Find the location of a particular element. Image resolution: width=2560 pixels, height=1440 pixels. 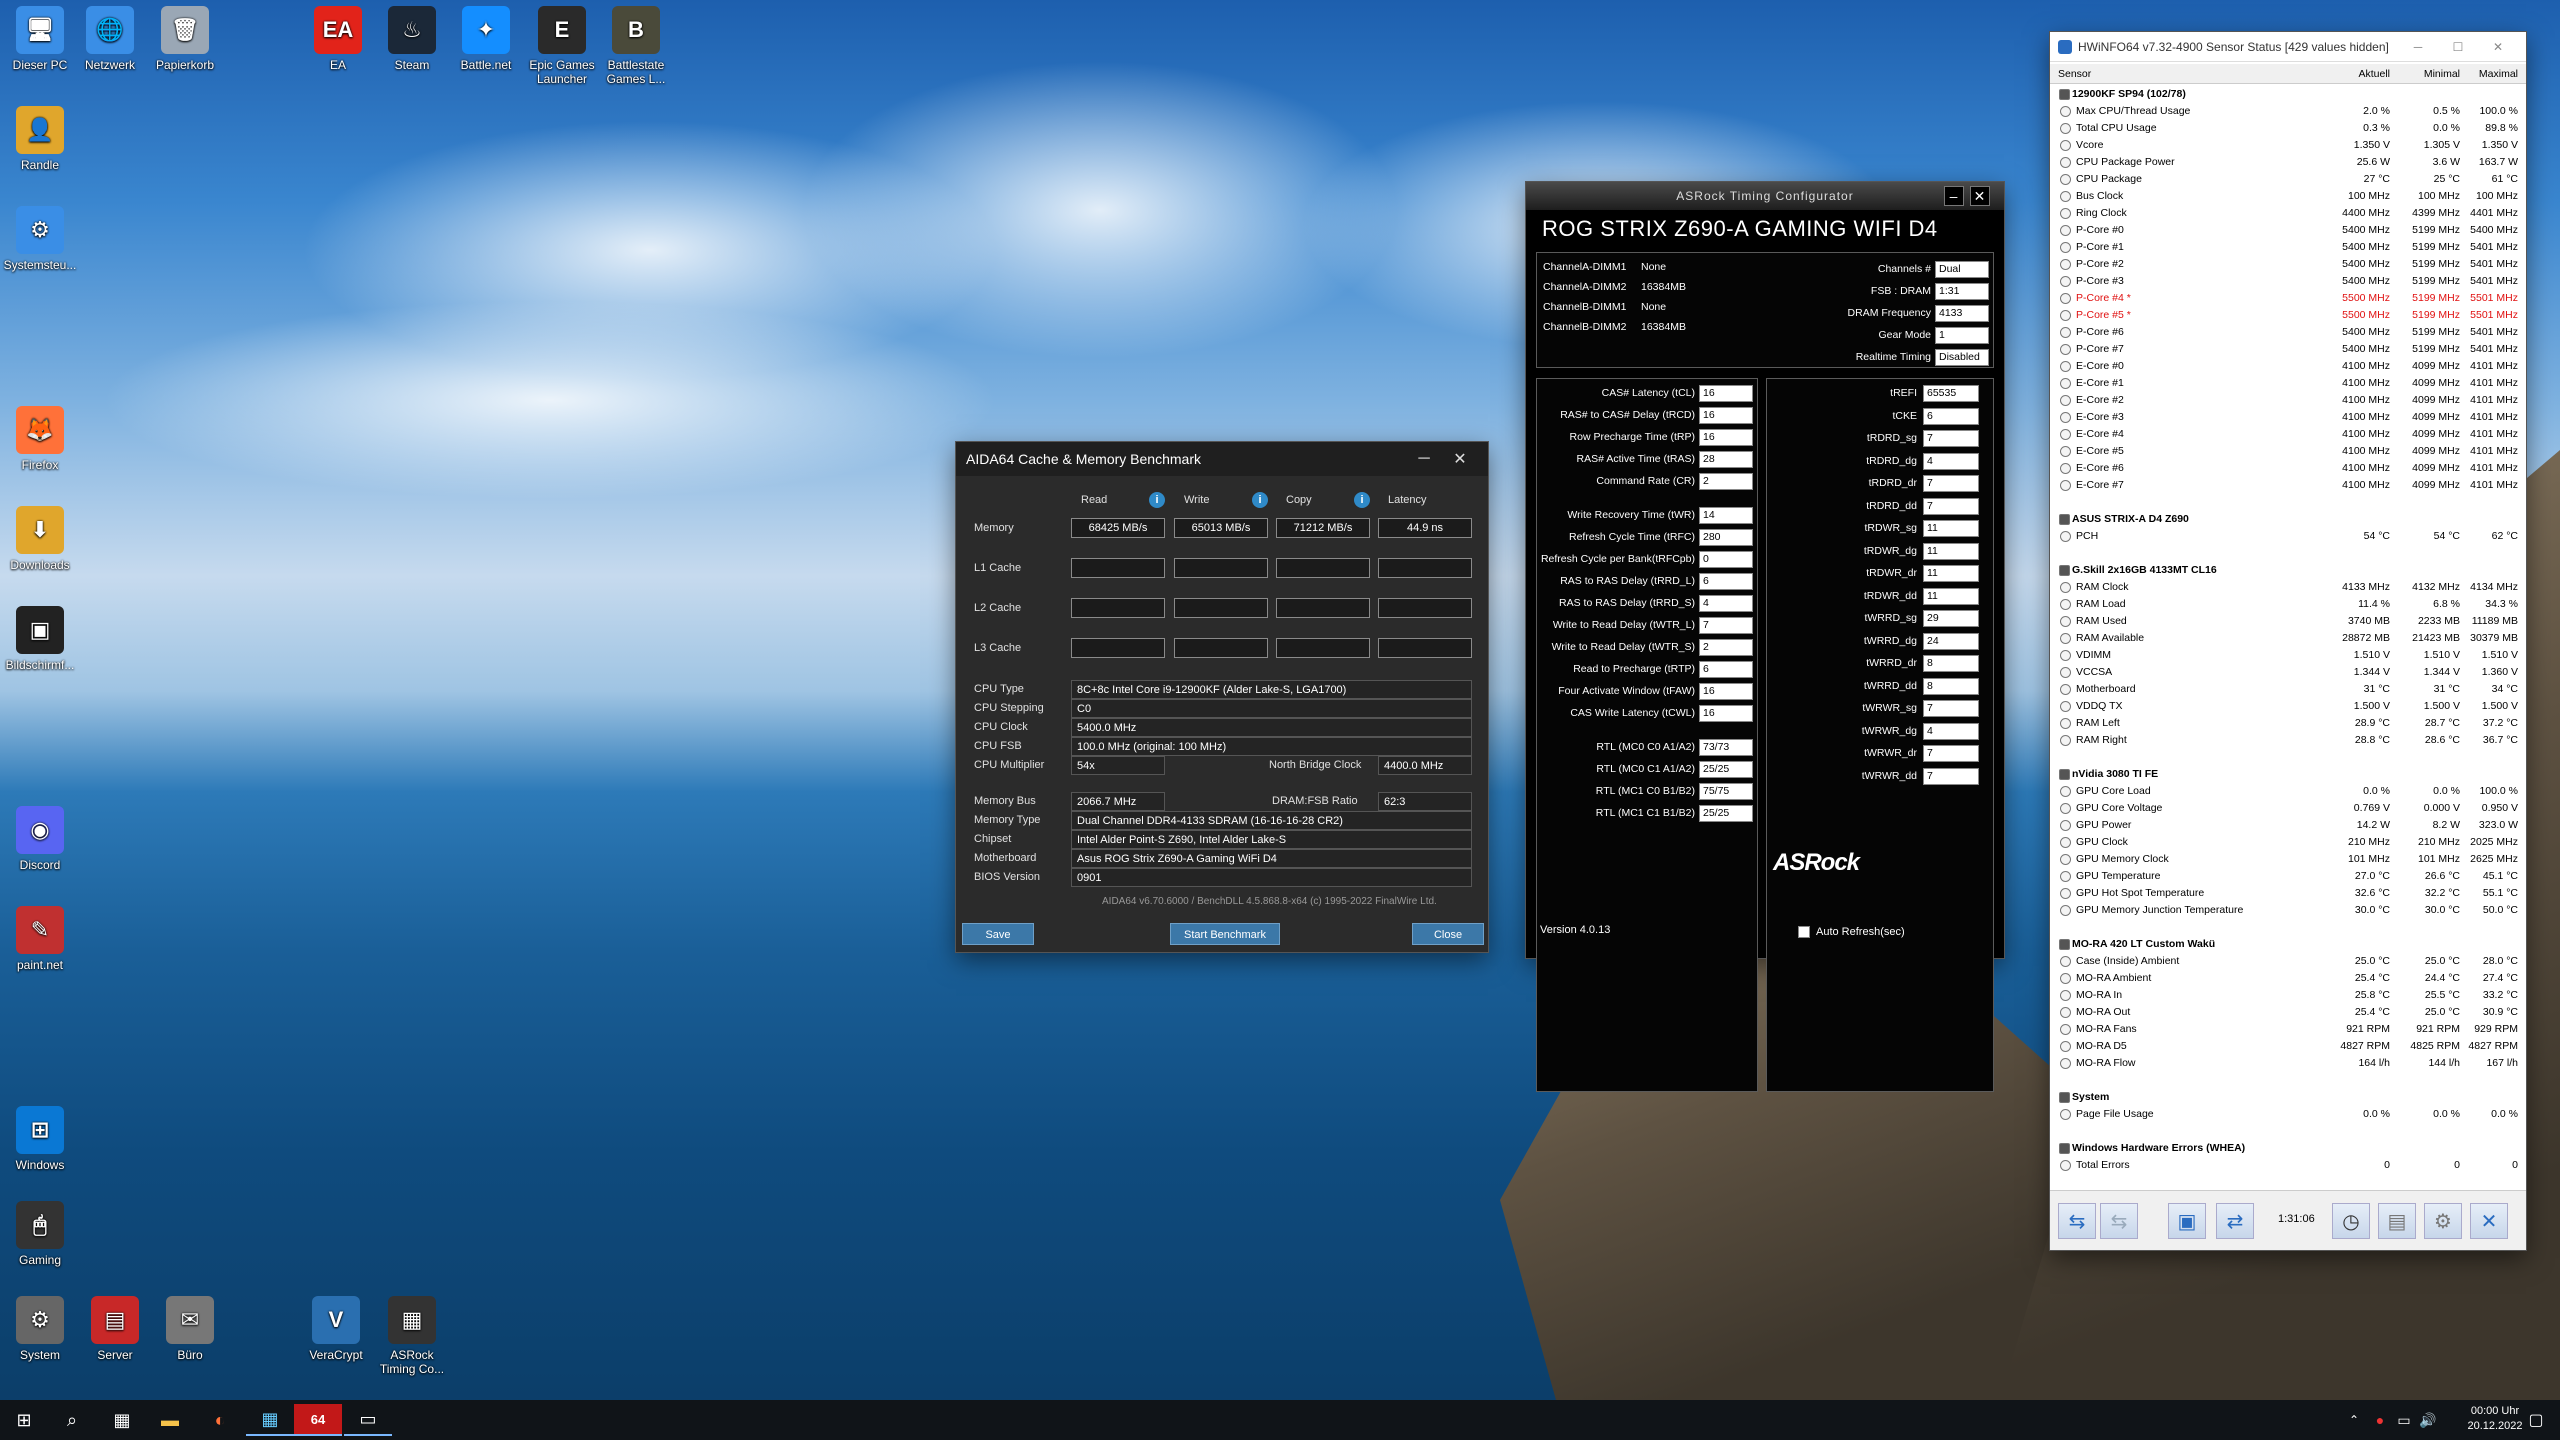

timing-input: 280 is located at coordinates (1726, 537).